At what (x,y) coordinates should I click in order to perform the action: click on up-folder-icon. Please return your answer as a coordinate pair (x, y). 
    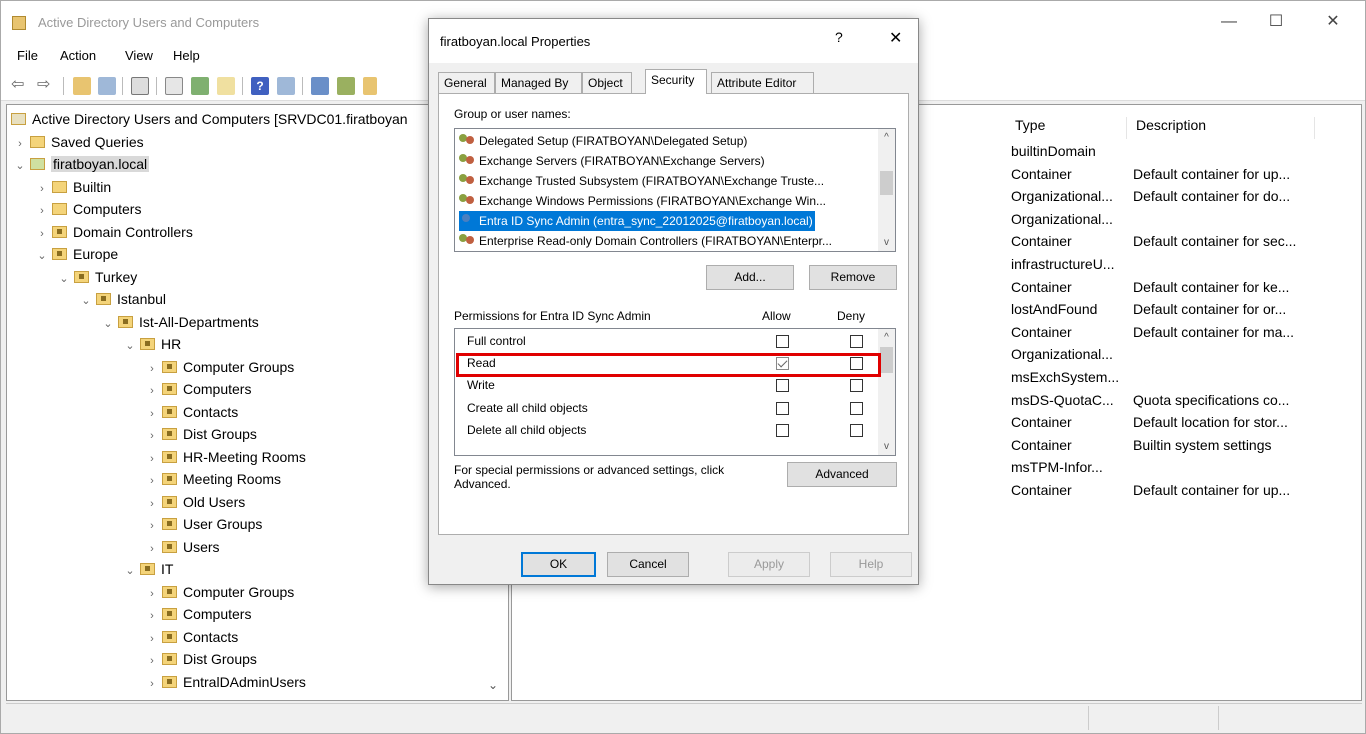
    Looking at the image, I should click on (82, 86).